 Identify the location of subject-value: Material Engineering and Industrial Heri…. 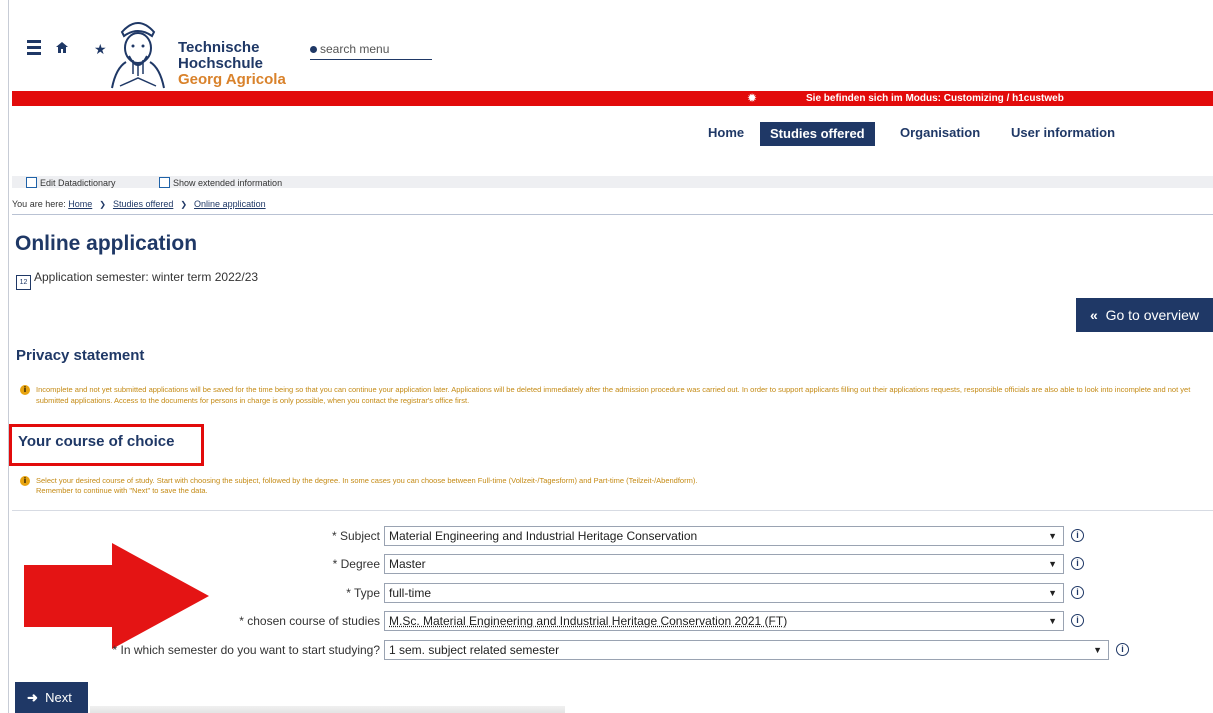
(543, 536).